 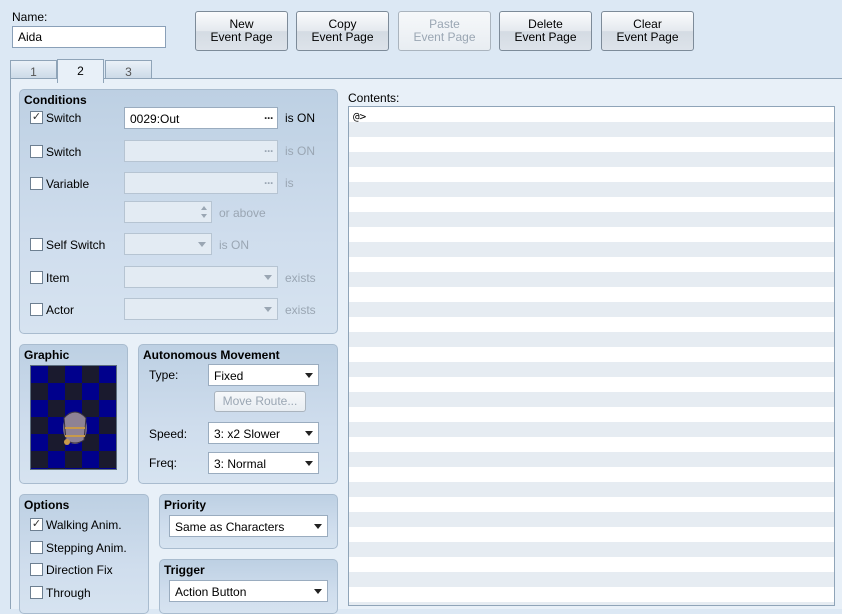 I want to click on trigger-value: Action Button, so click(x=211, y=592).